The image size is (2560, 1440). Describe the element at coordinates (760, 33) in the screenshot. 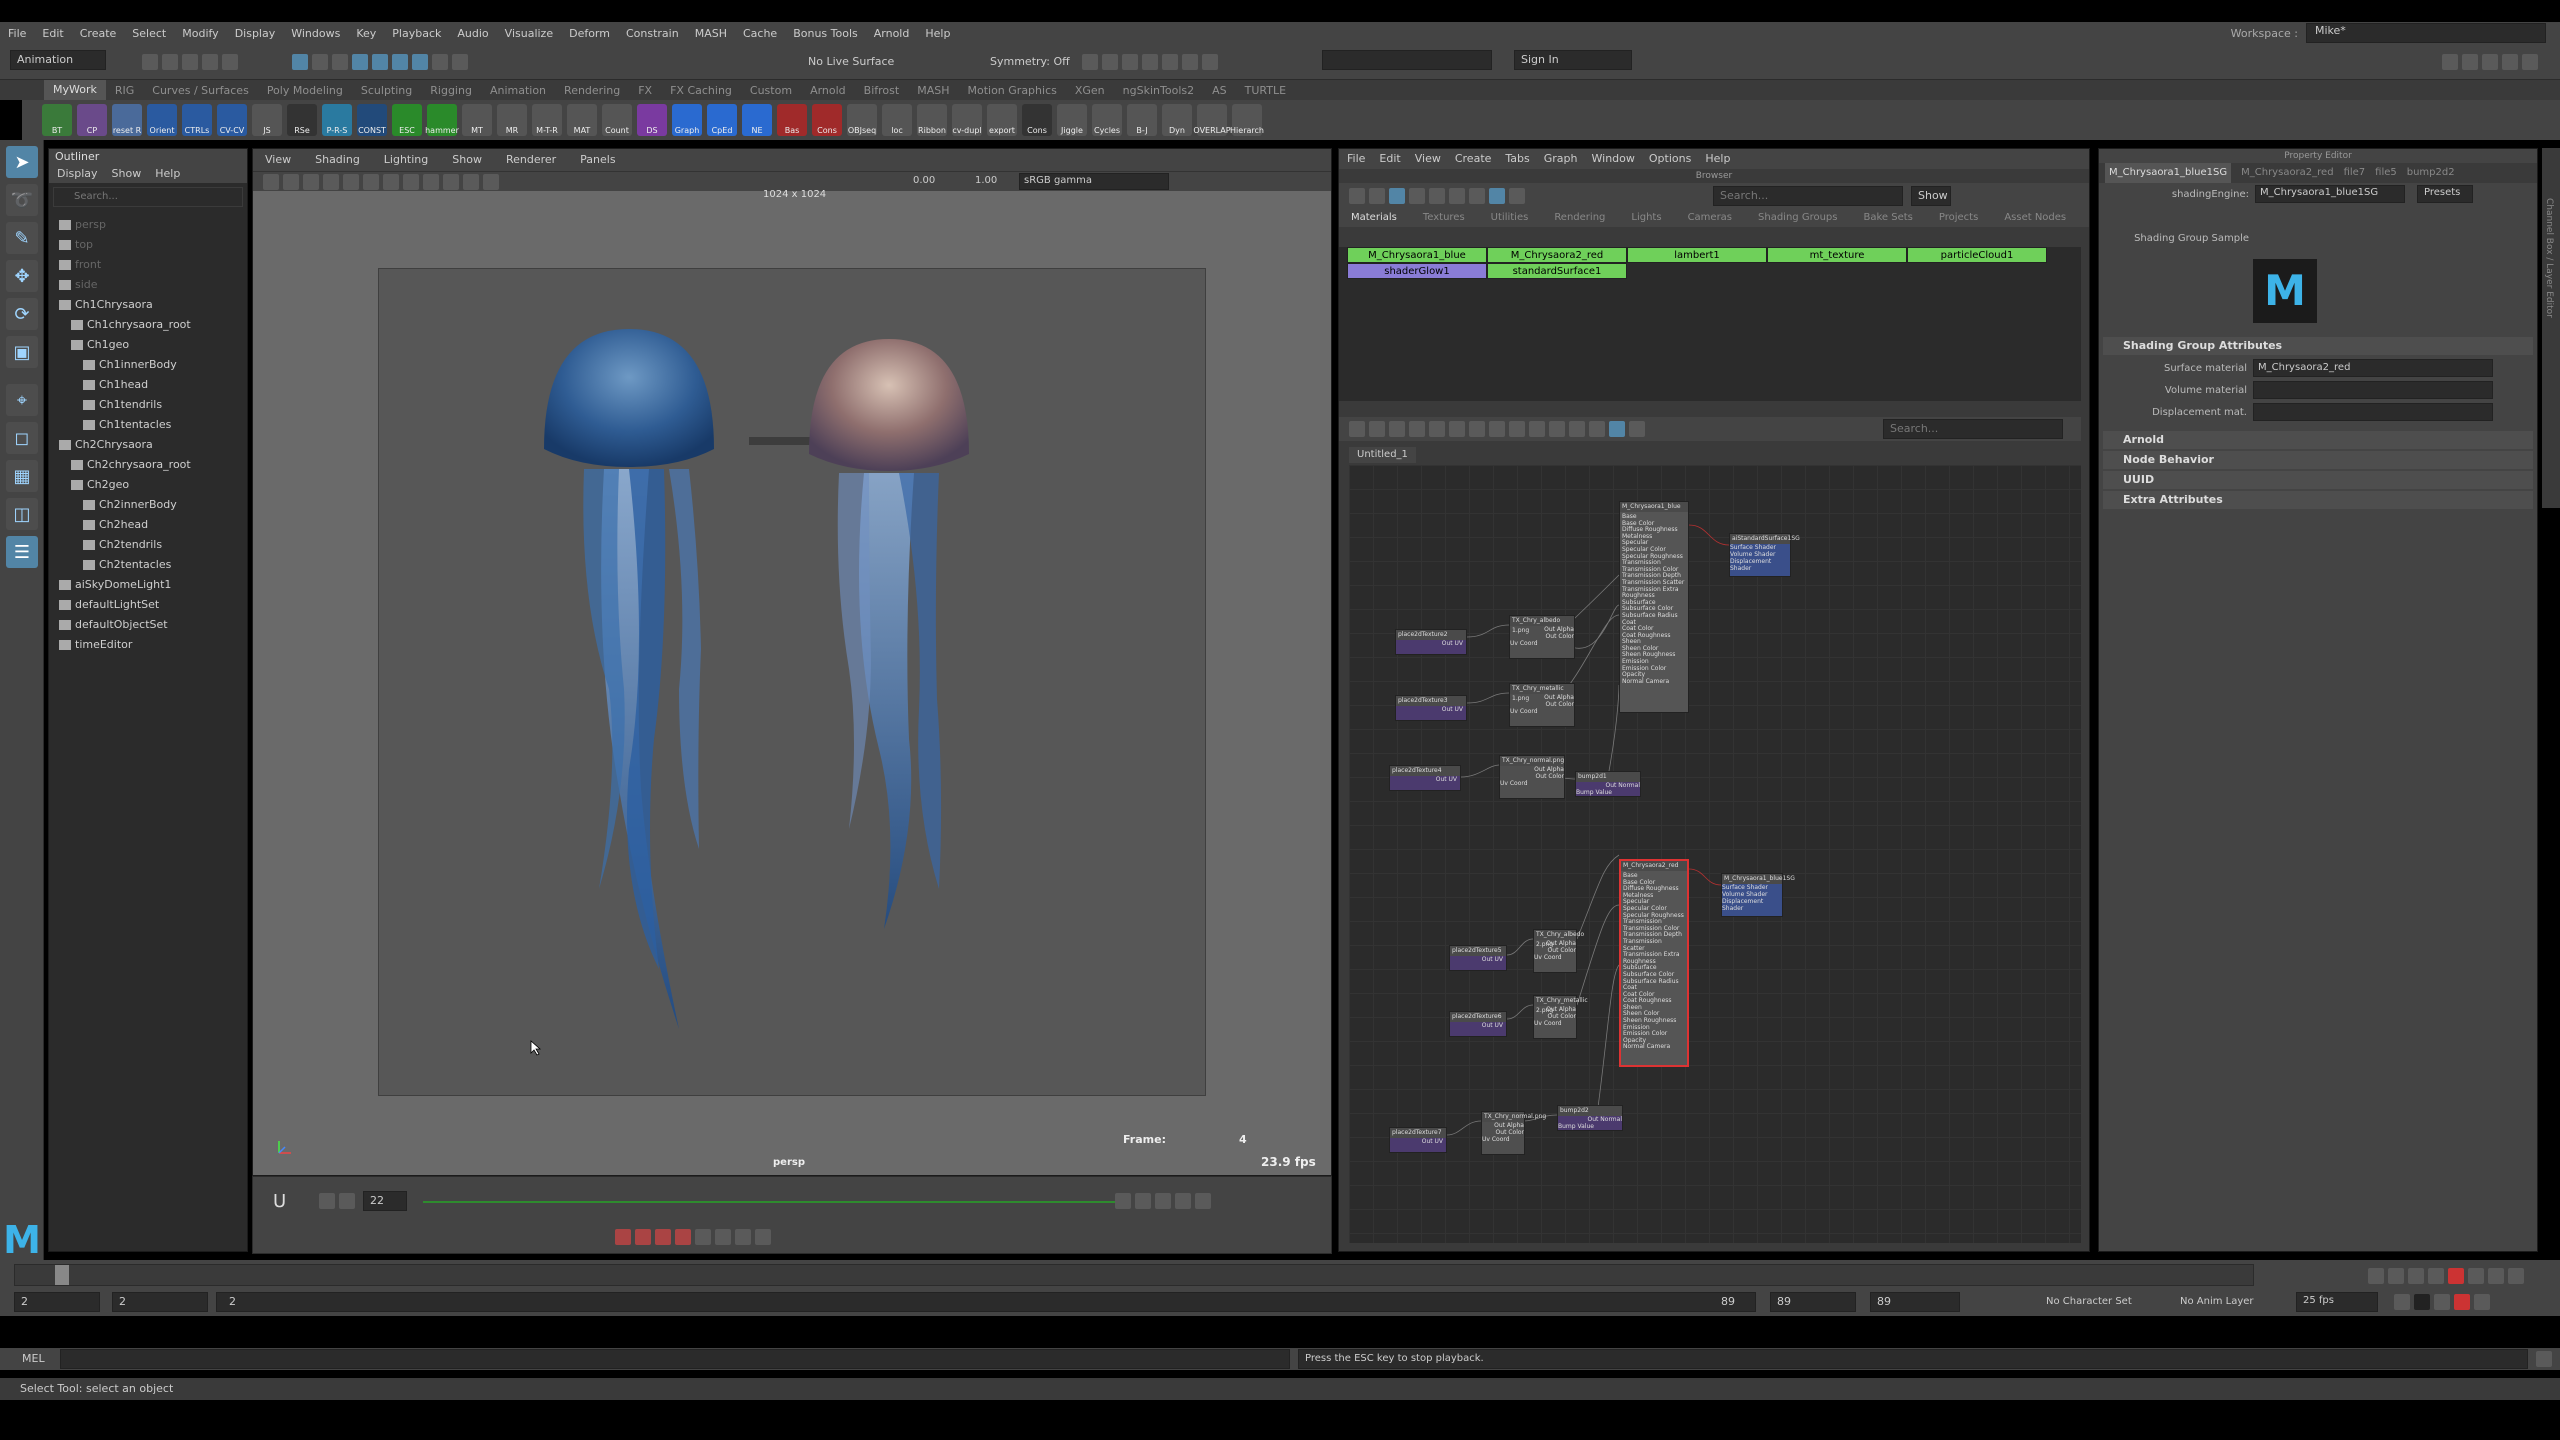

I see `menu-cache: Cache` at that location.